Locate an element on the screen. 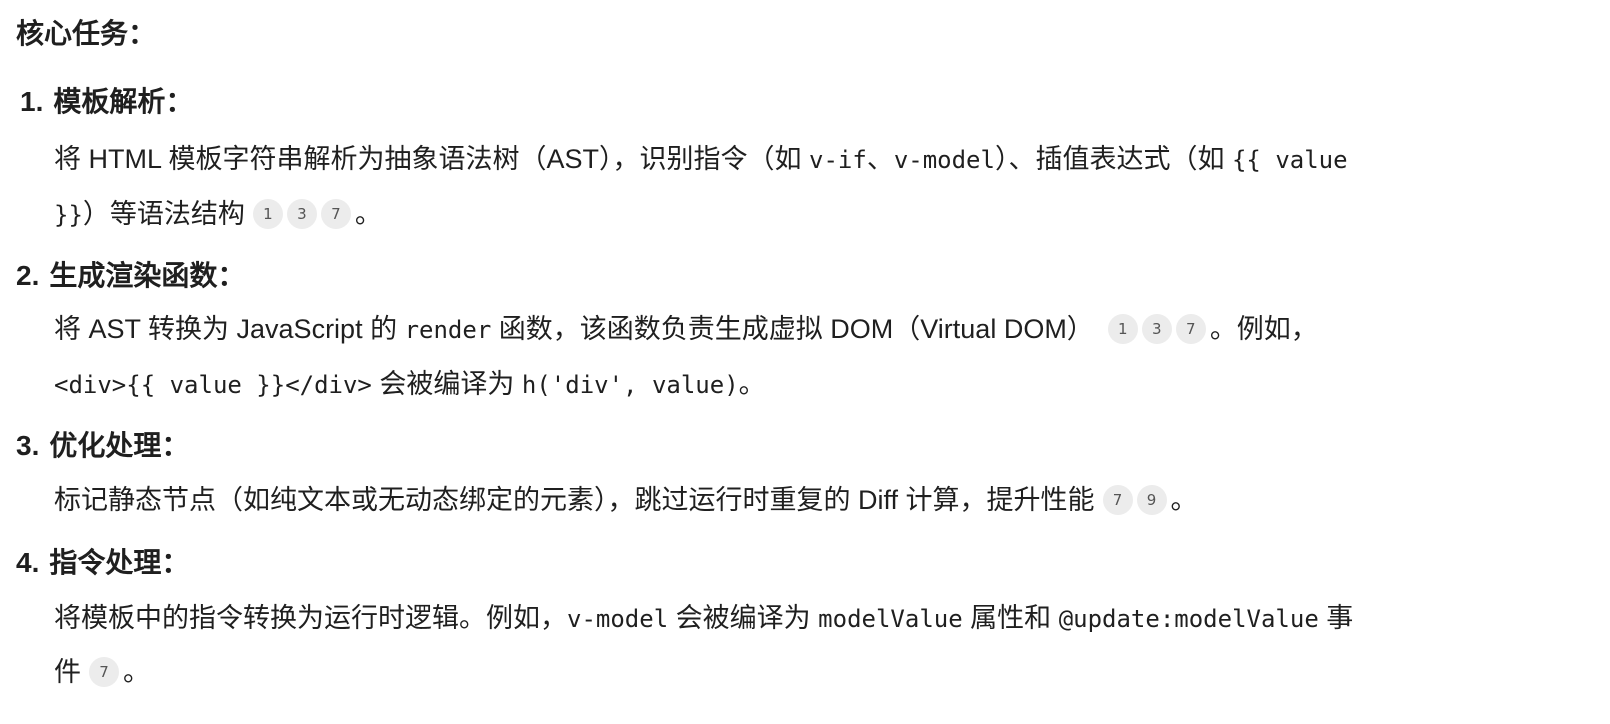 Image resolution: width=1610 pixels, height=724 pixels. text-segment: ）等语法结构 is located at coordinates (163, 214).